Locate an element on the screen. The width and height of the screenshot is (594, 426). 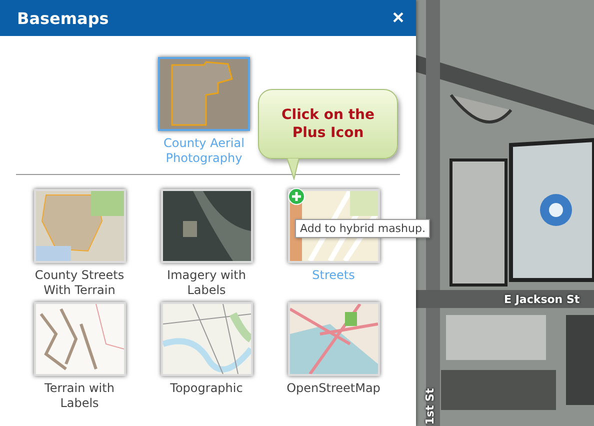
basemap-label: OpenStreetMap is located at coordinates (333, 388).